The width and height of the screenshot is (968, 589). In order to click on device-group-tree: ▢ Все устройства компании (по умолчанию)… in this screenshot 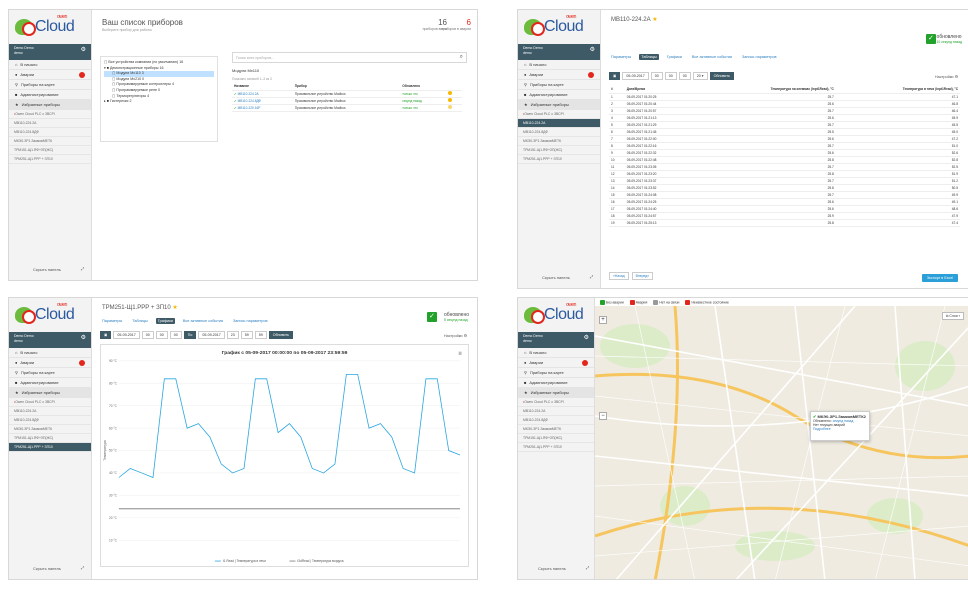, I will do `click(159, 99)`.